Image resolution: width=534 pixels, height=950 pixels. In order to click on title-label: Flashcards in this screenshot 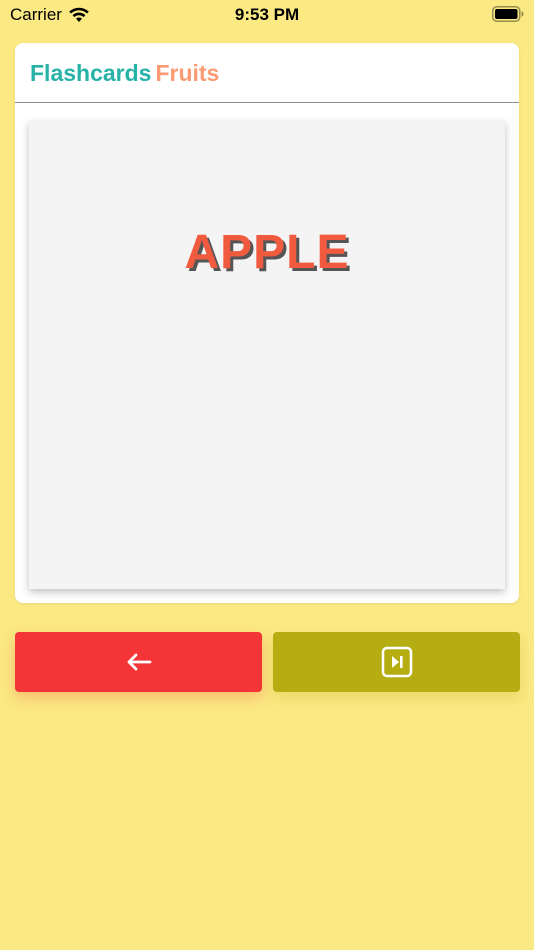, I will do `click(91, 73)`.